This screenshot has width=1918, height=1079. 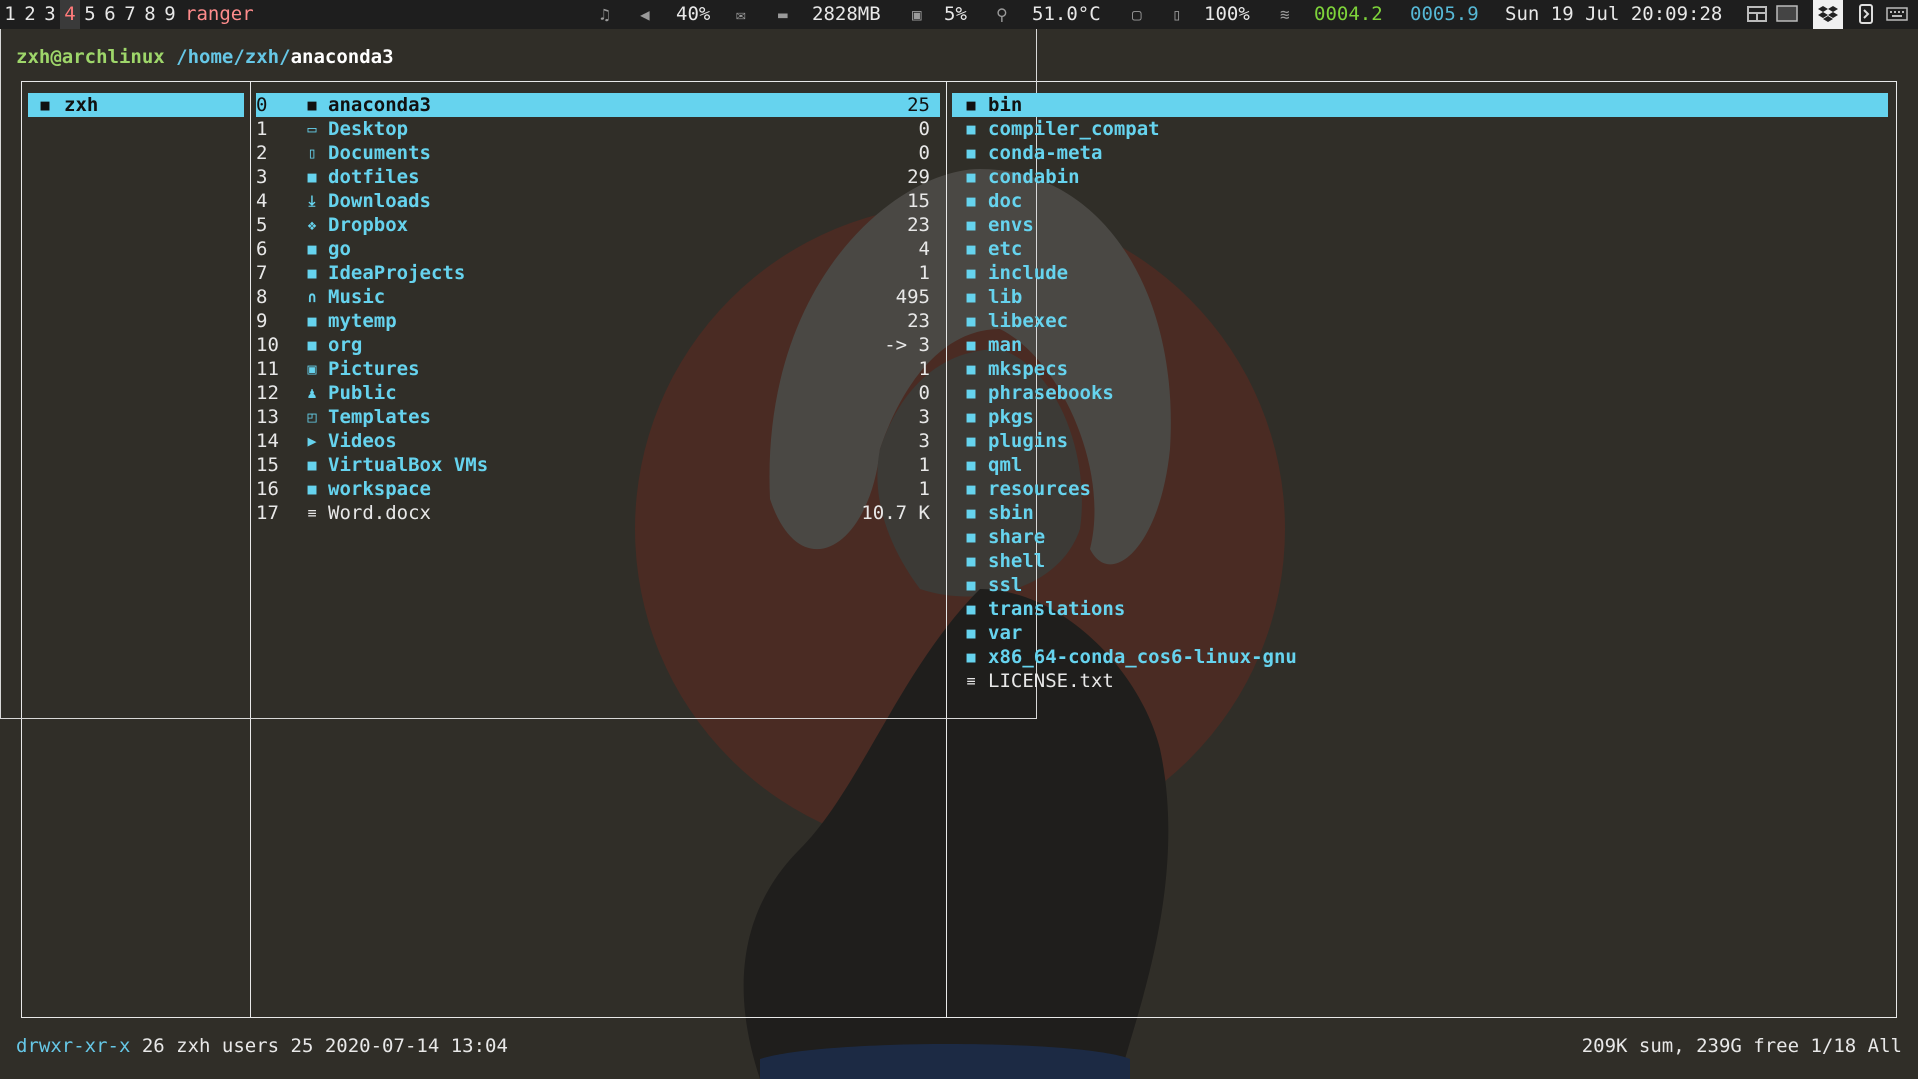 What do you see at coordinates (10, 14) in the screenshot?
I see `workspace-1: 1` at bounding box center [10, 14].